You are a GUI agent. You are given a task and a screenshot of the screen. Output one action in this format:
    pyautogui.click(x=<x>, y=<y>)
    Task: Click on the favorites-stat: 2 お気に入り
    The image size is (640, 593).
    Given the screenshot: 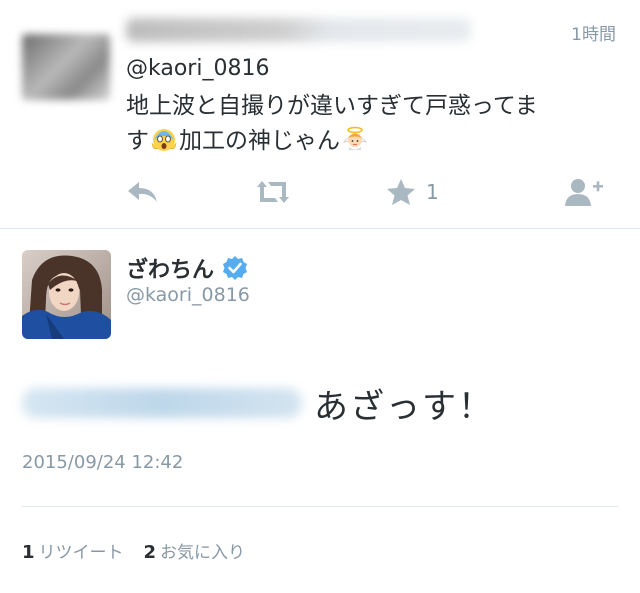 What is the action you would take?
    pyautogui.click(x=195, y=550)
    